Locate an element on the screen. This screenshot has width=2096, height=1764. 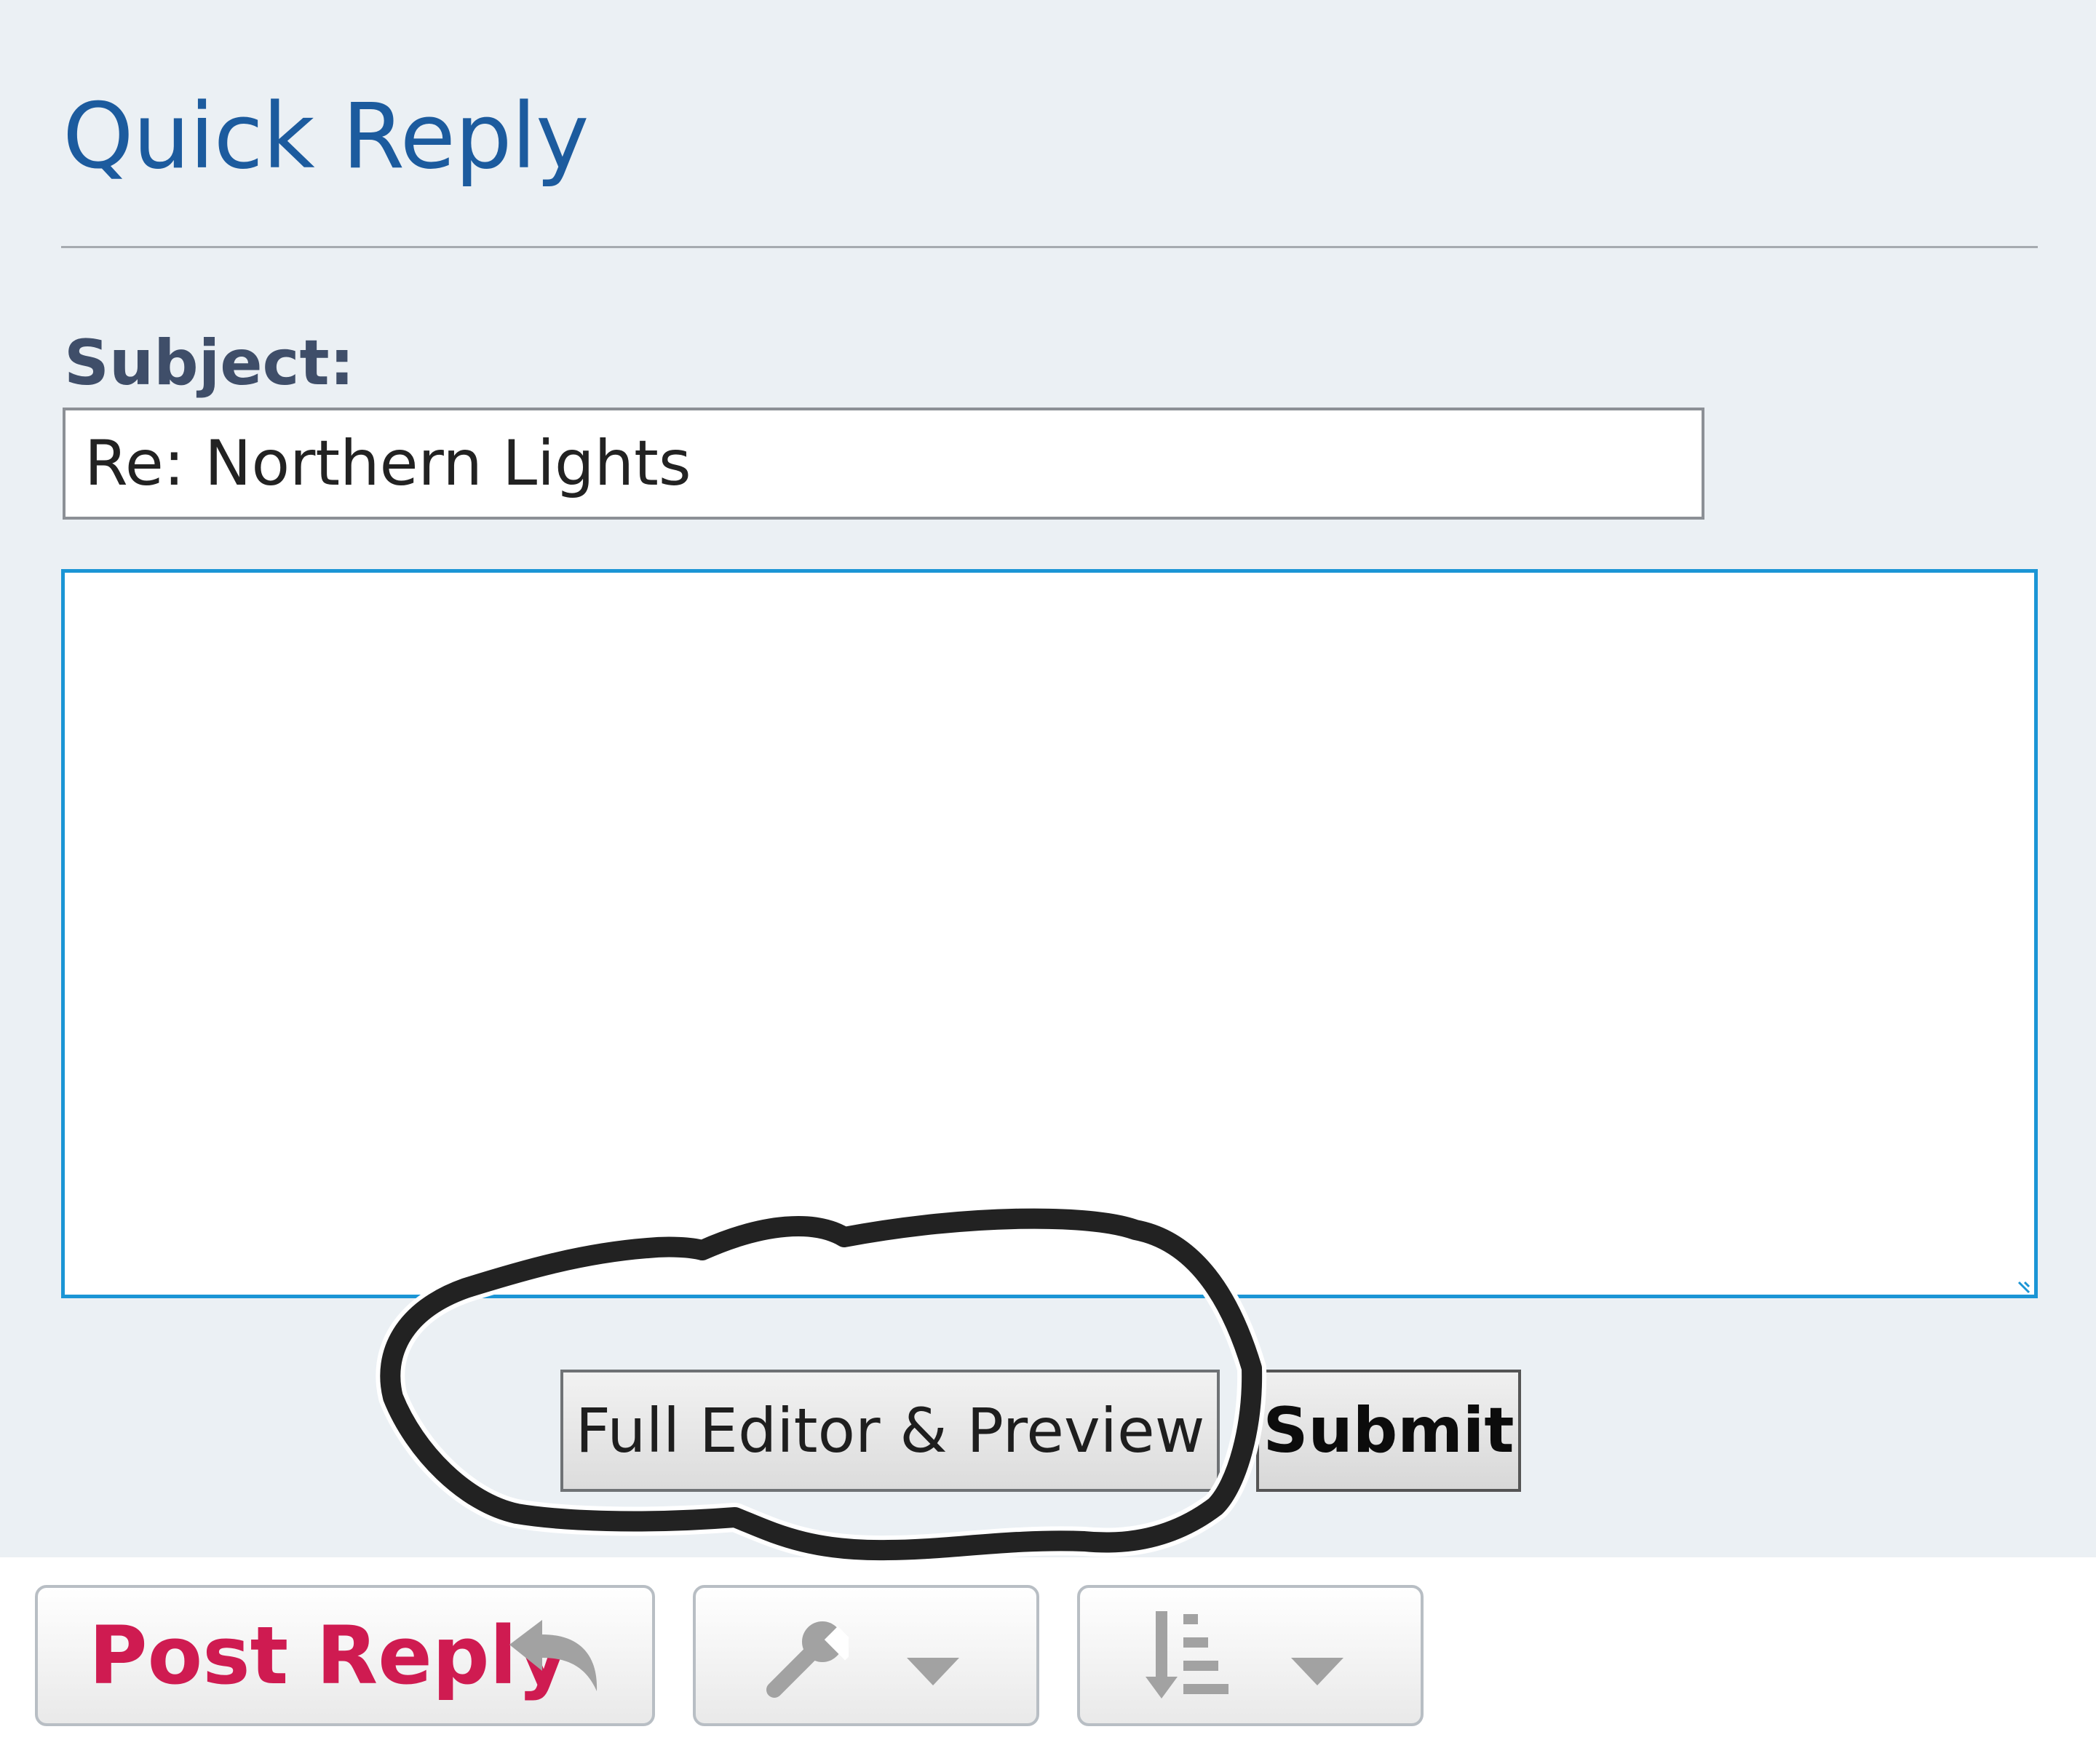
tools-menu-button is located at coordinates (866, 1655).